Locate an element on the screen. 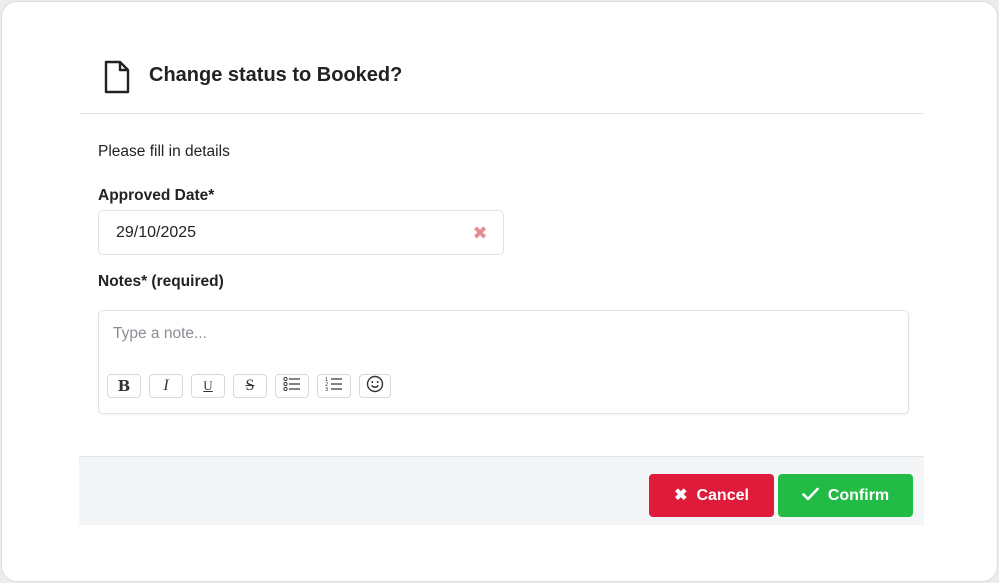 The width and height of the screenshot is (999, 583). bullet-list-button is located at coordinates (292, 386).